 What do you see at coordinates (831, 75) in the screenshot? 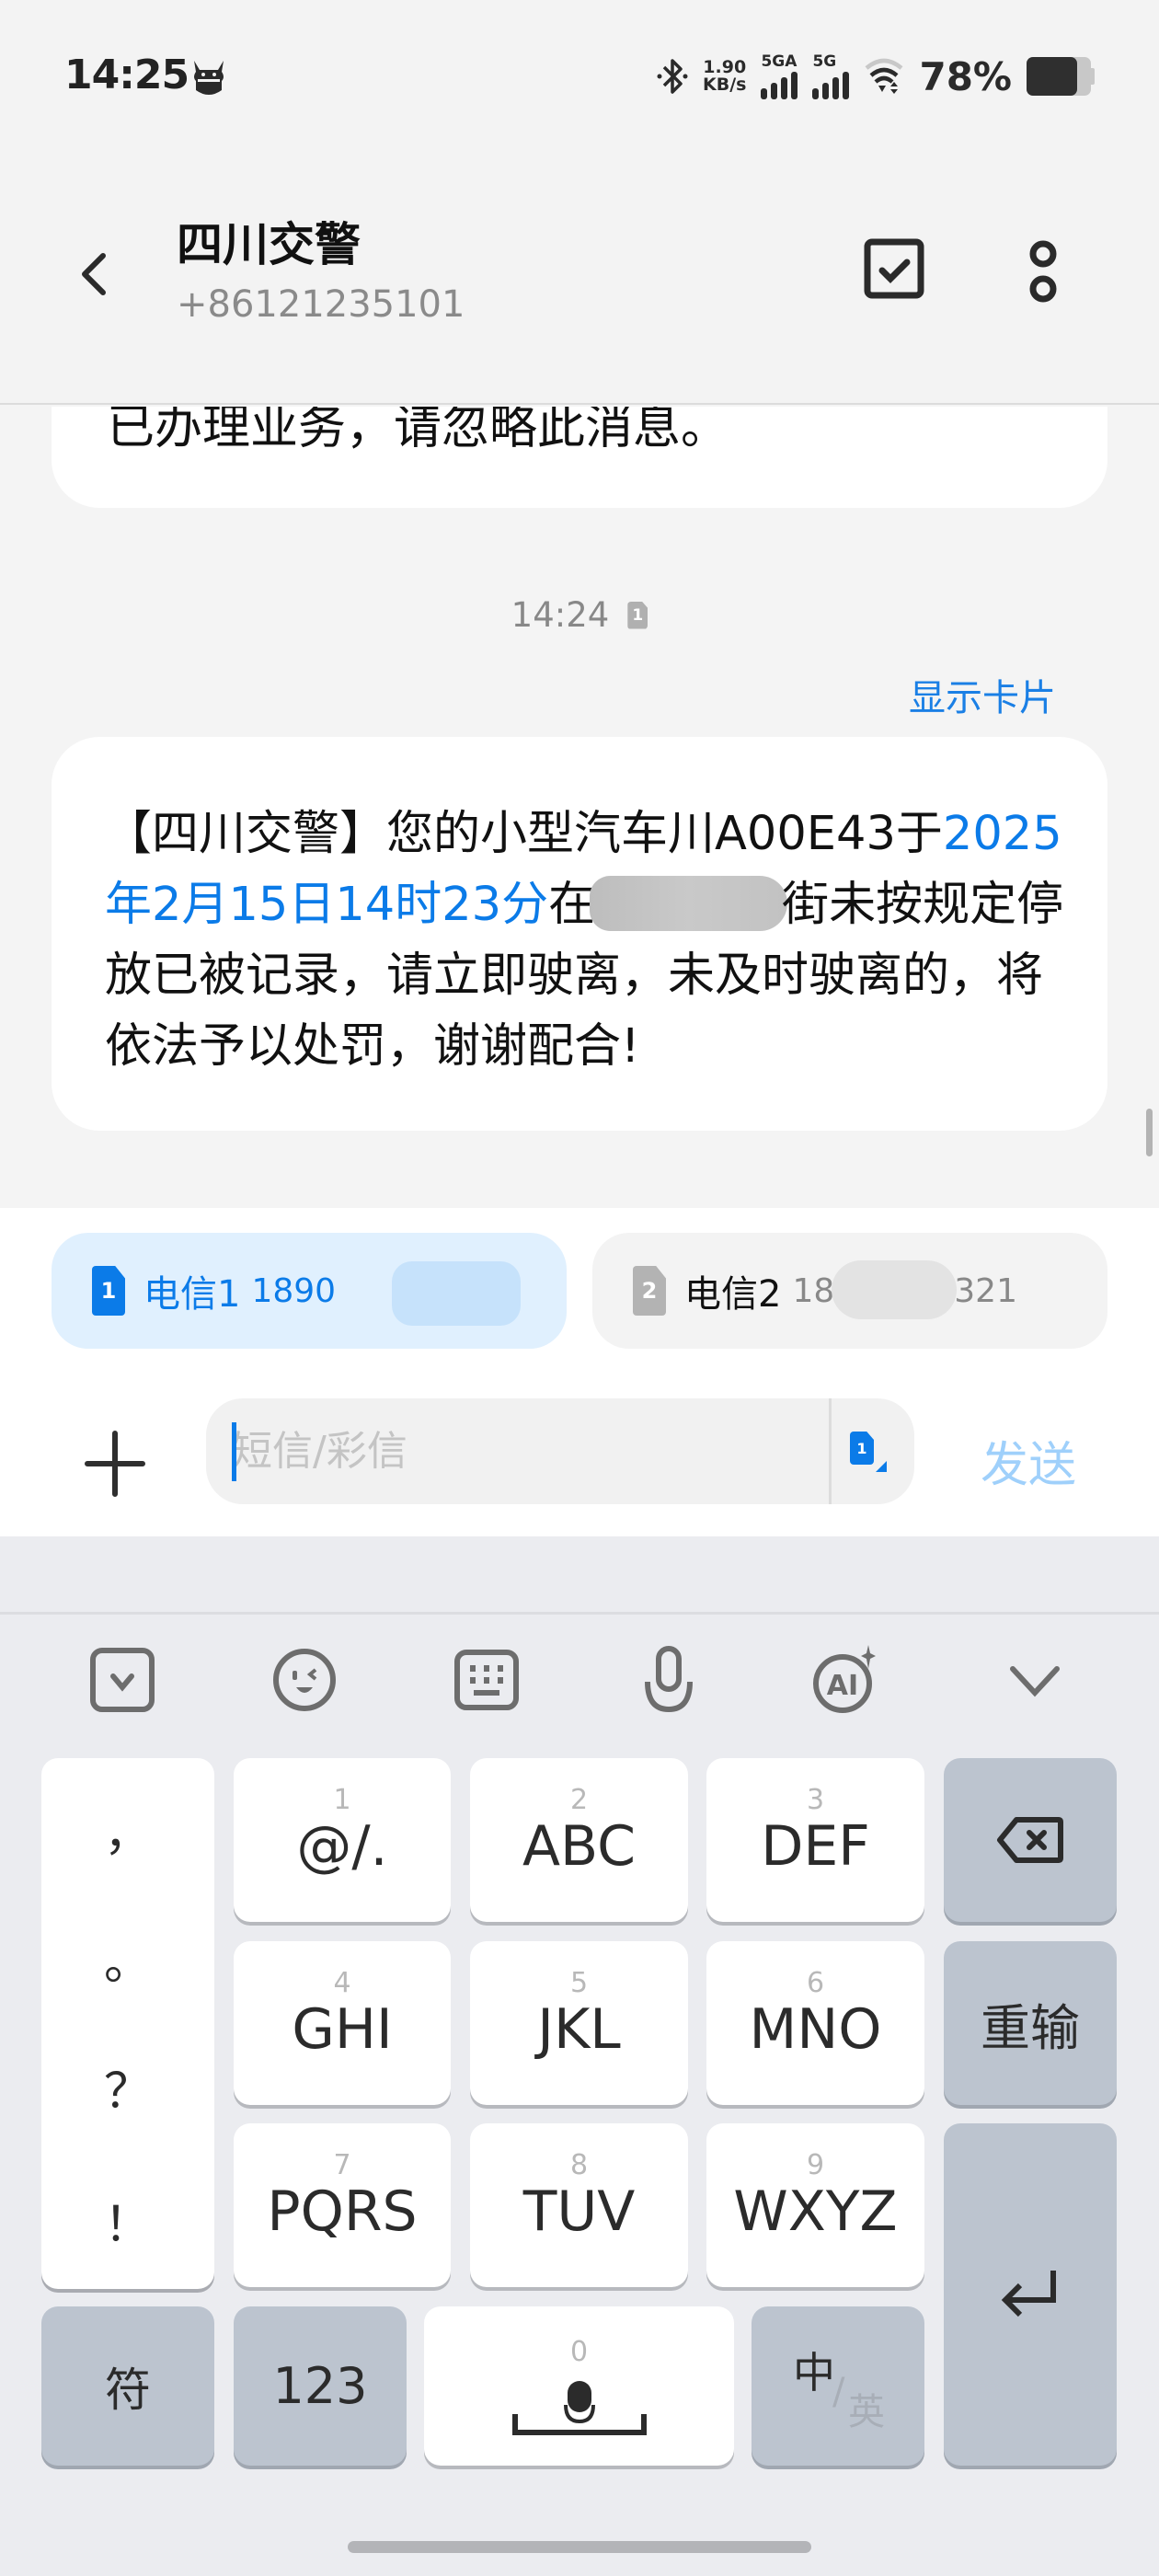
I see `sim2-signal: 5G` at bounding box center [831, 75].